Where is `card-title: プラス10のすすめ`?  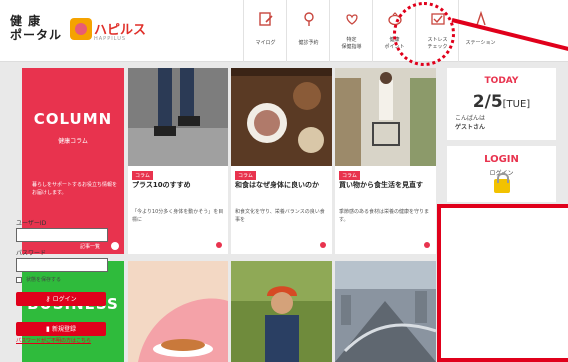 card-title: プラス10のすすめ is located at coordinates (161, 185).